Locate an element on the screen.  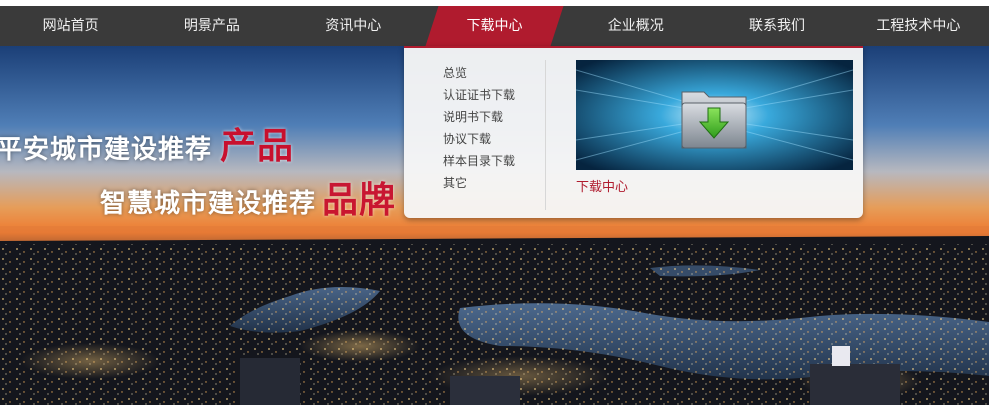
top-nav: 网站首页 明景产品 资讯中心 下载中心 企业概况 联系我们 工程技术中心 is located at coordinates (494, 26).